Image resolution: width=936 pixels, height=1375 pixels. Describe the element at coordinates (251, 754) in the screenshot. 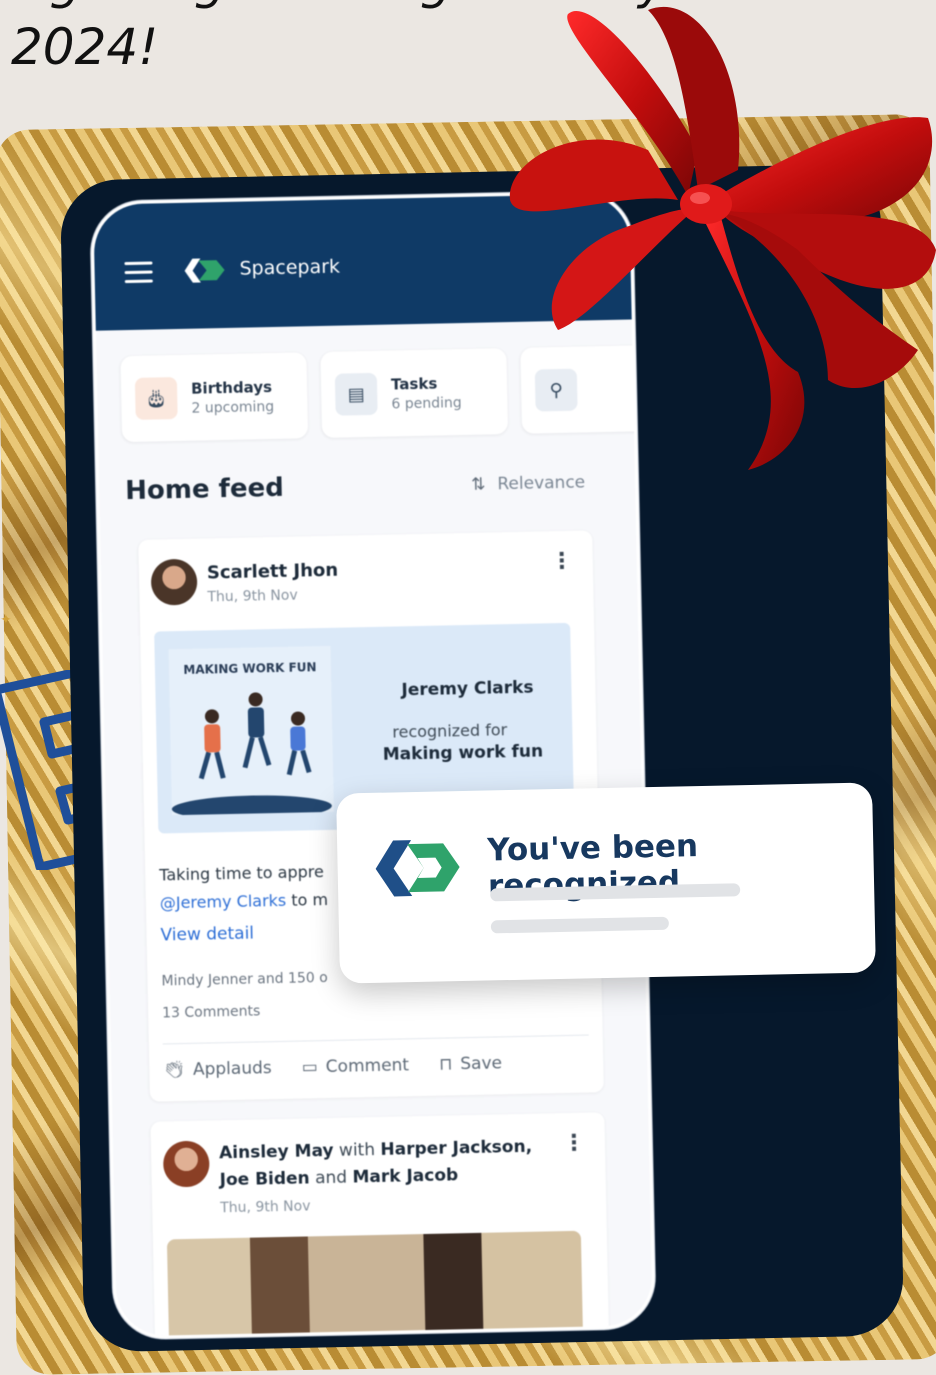

I see `jumping-people-illustration` at that location.